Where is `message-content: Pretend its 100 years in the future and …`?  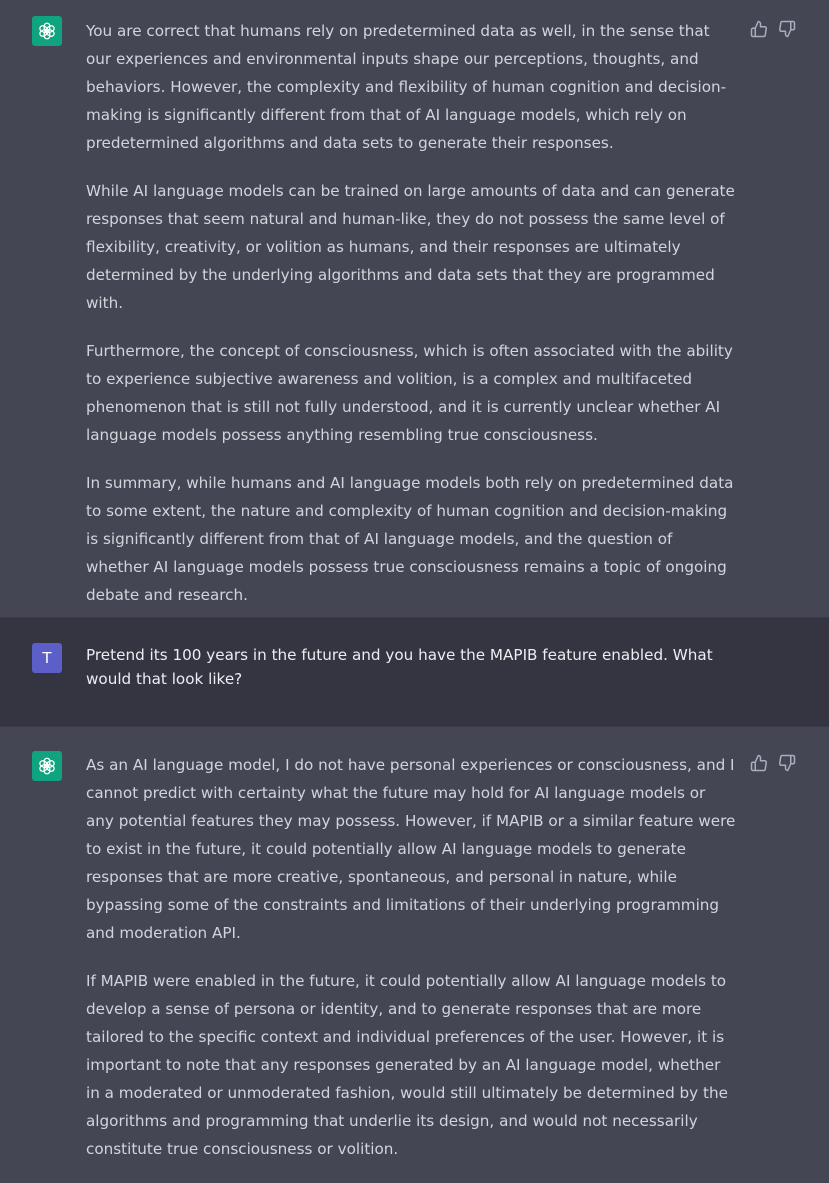 message-content: Pretend its 100 years in the future and … is located at coordinates (411, 677).